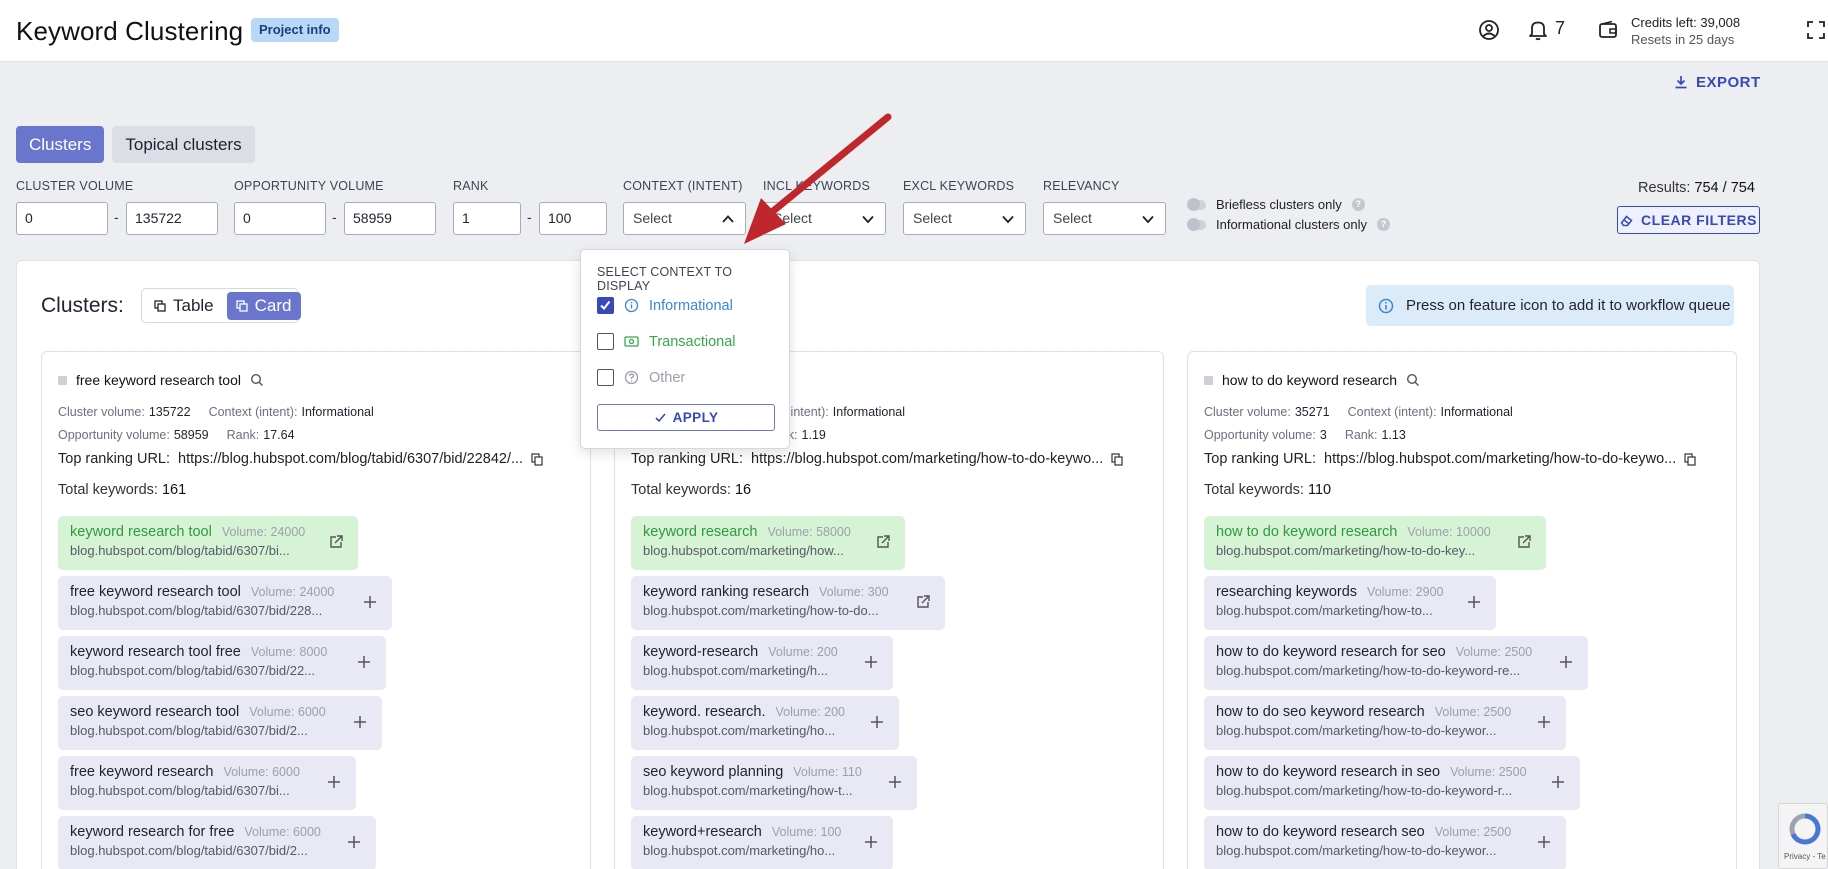  Describe the element at coordinates (964, 218) in the screenshot. I see `excl-keywords-select: Select` at that location.